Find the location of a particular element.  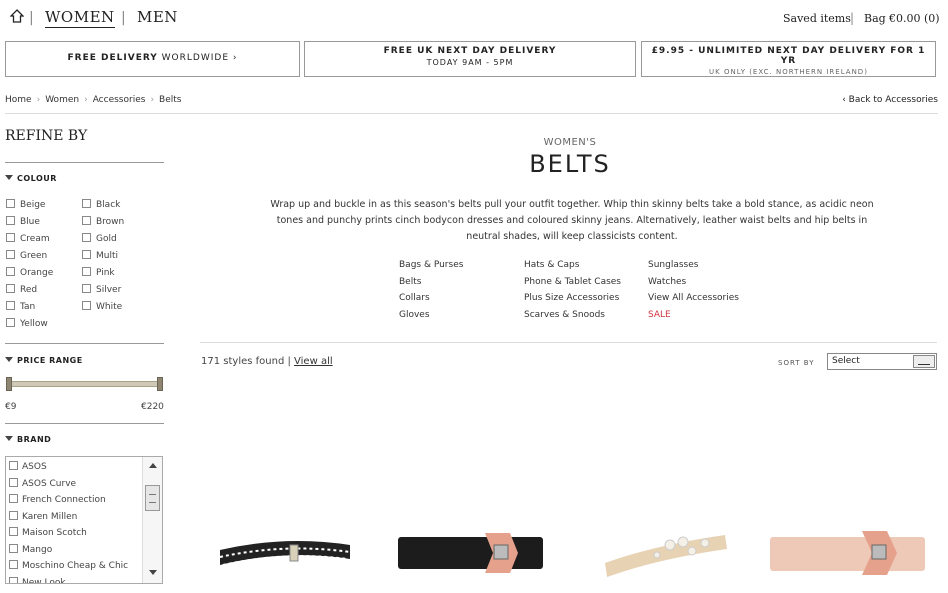

colour-option: Brown is located at coordinates (103, 221).